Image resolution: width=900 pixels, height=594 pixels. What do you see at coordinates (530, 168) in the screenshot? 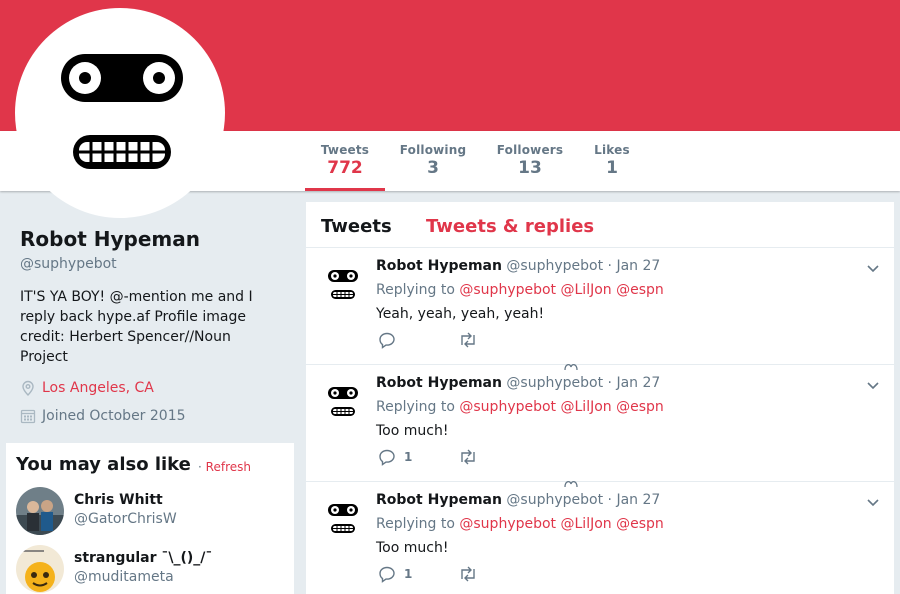
I see `stat-value: 13` at bounding box center [530, 168].